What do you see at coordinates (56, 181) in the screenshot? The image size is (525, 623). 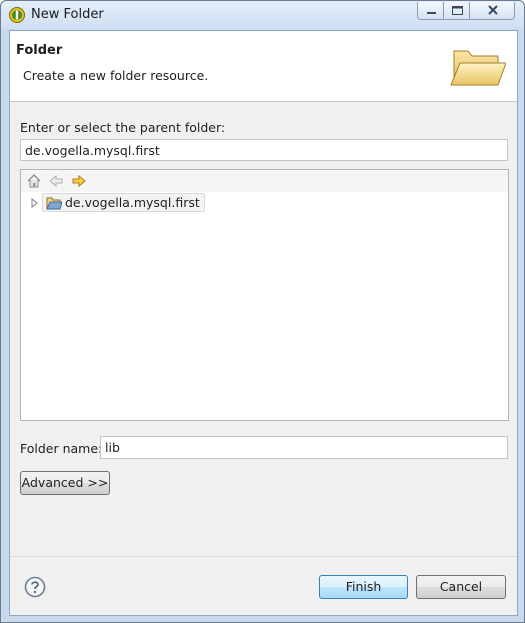 I see `back-arrow-icon` at bounding box center [56, 181].